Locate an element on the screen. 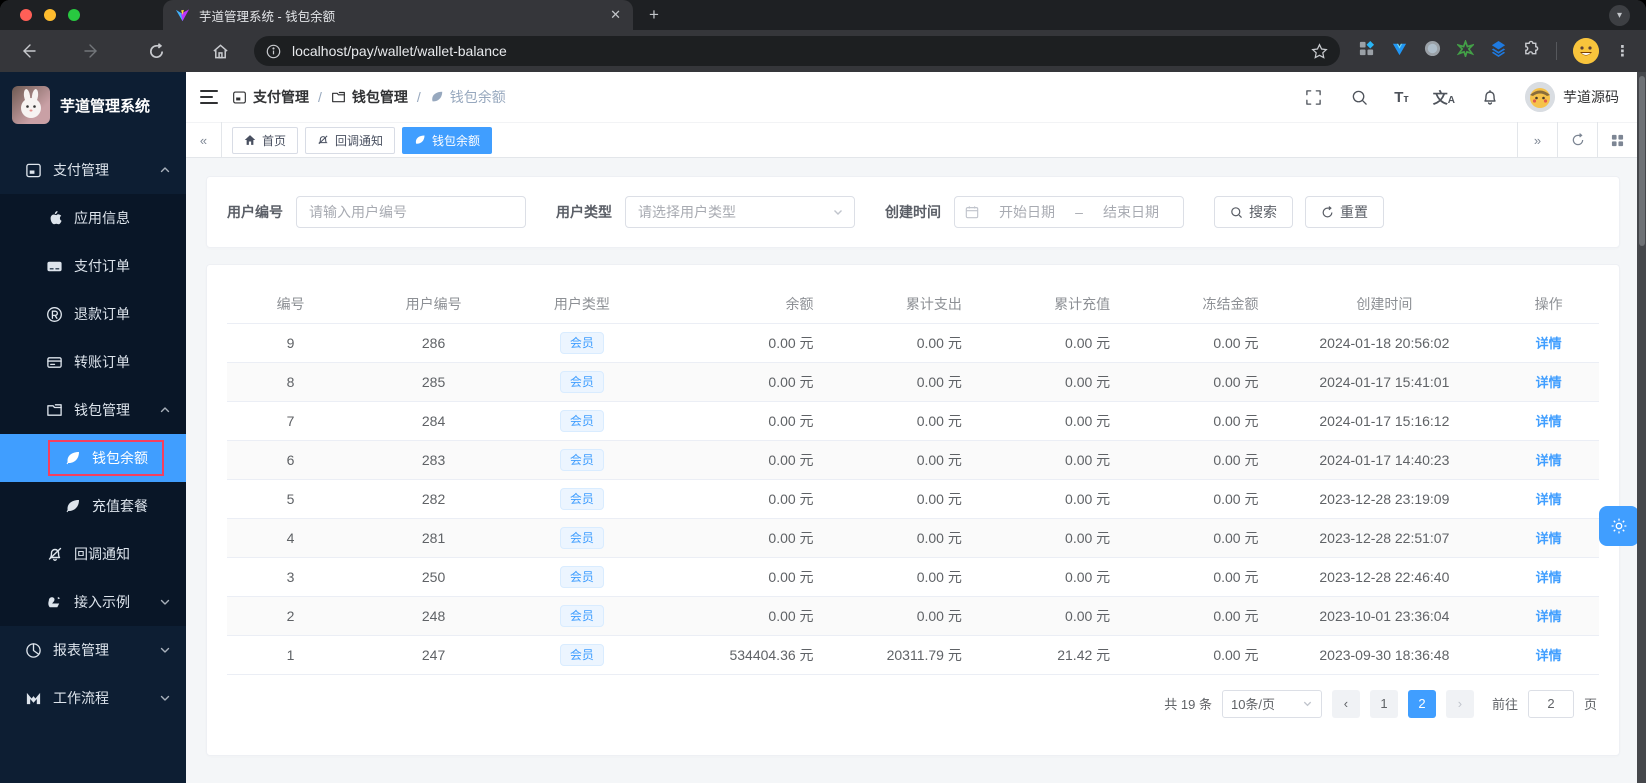 Image resolution: width=1646 pixels, height=783 pixels. language-icon: 文A is located at coordinates (1444, 97).